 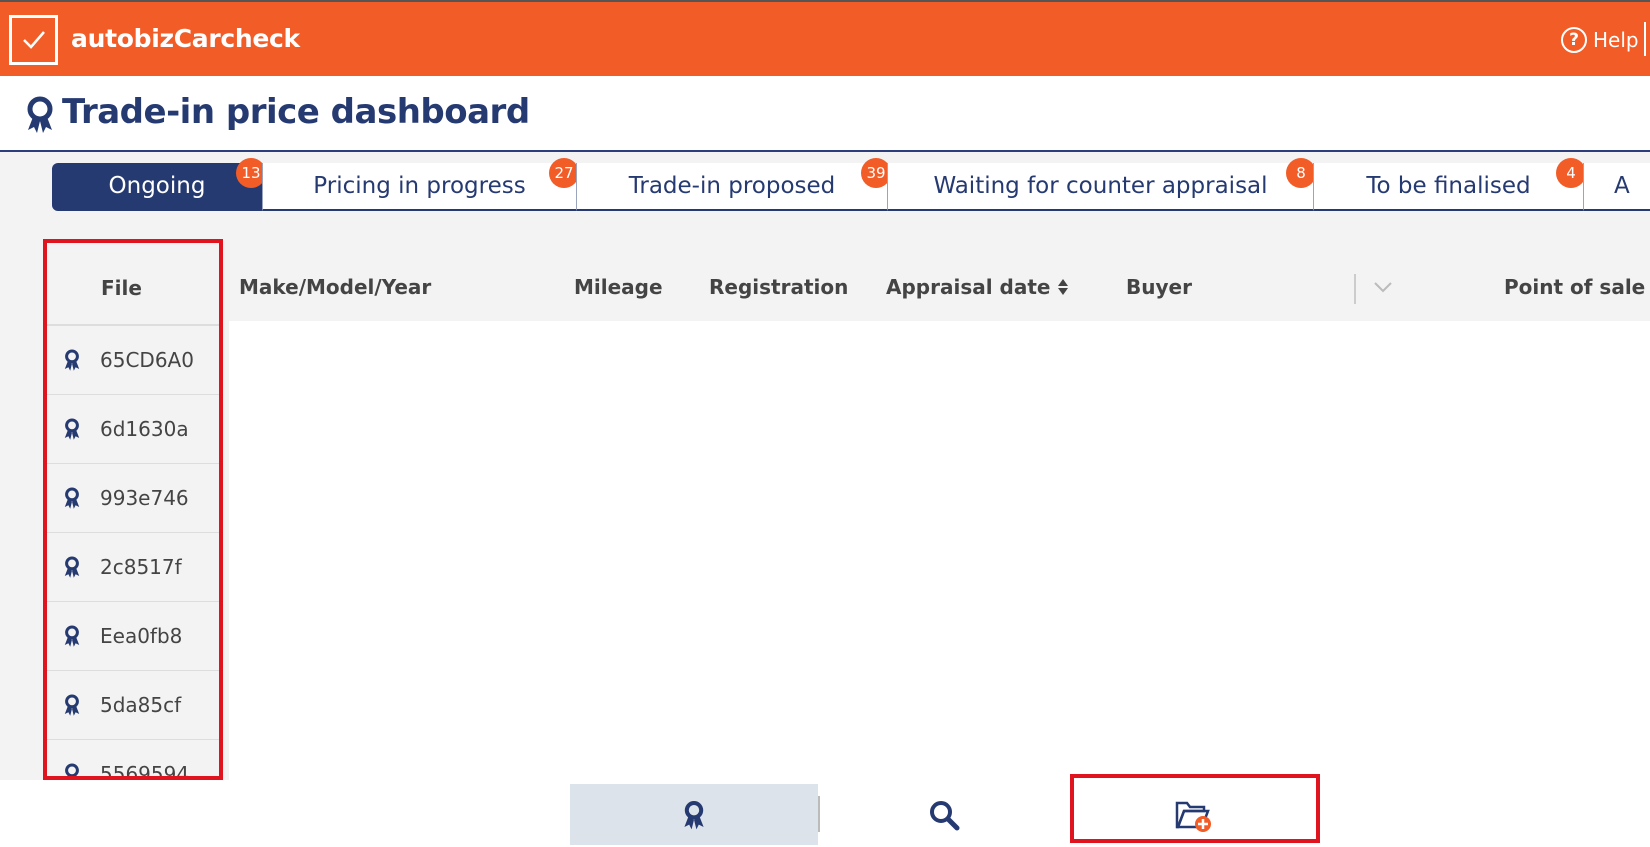 I want to click on col-registration: Registration, so click(x=778, y=287).